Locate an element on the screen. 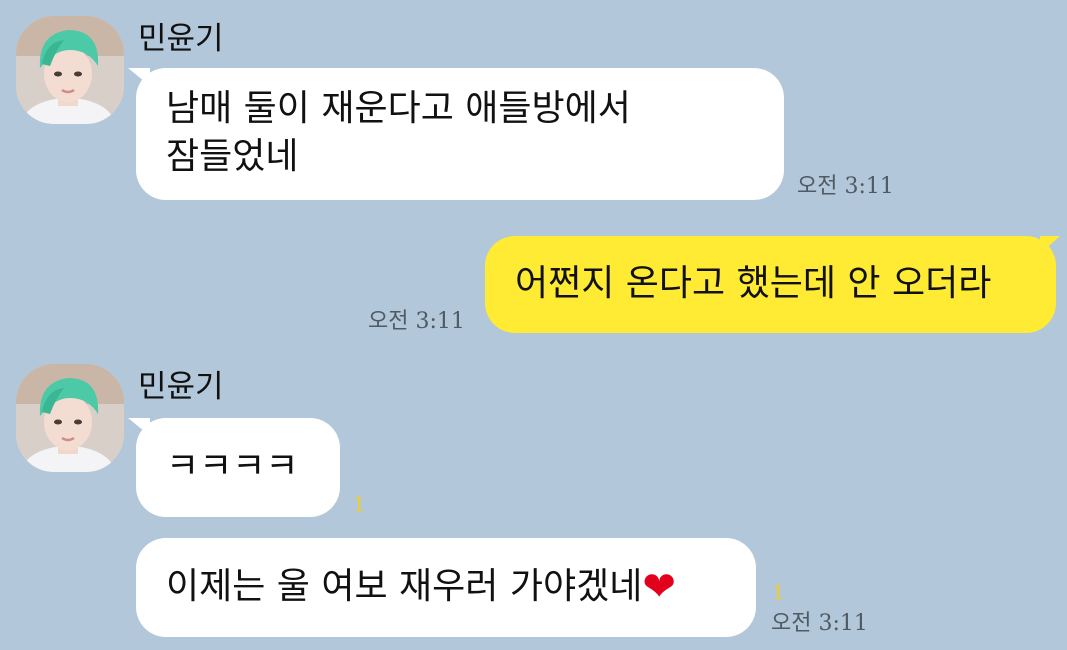 The width and height of the screenshot is (1067, 650). red-heart-icon: ❤ is located at coordinates (659, 587).